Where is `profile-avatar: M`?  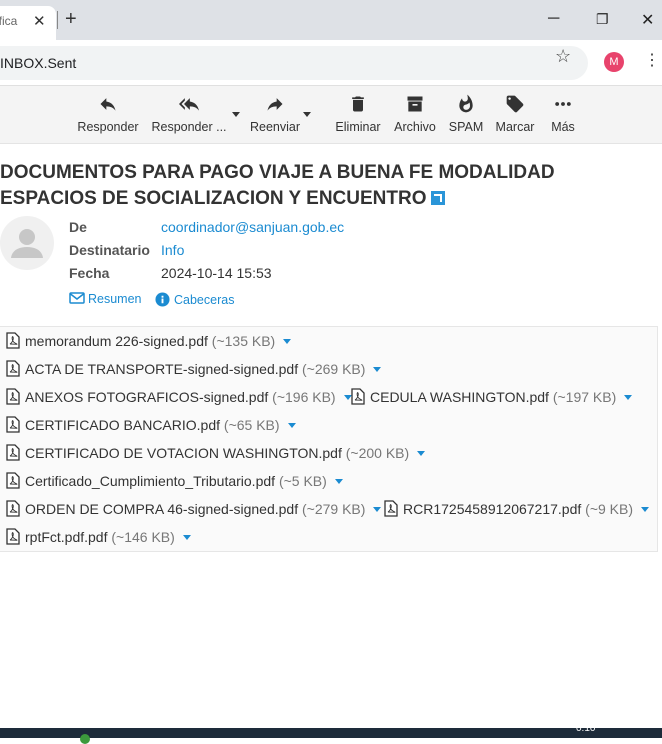
profile-avatar: M is located at coordinates (614, 62).